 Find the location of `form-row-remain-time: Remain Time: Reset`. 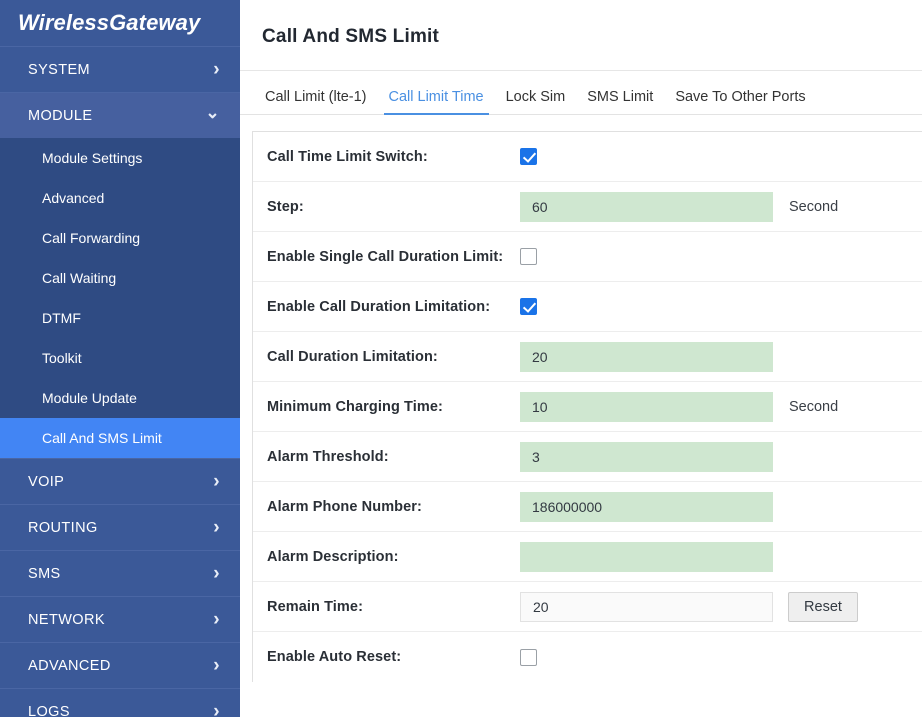

form-row-remain-time: Remain Time: Reset is located at coordinates (587, 607).